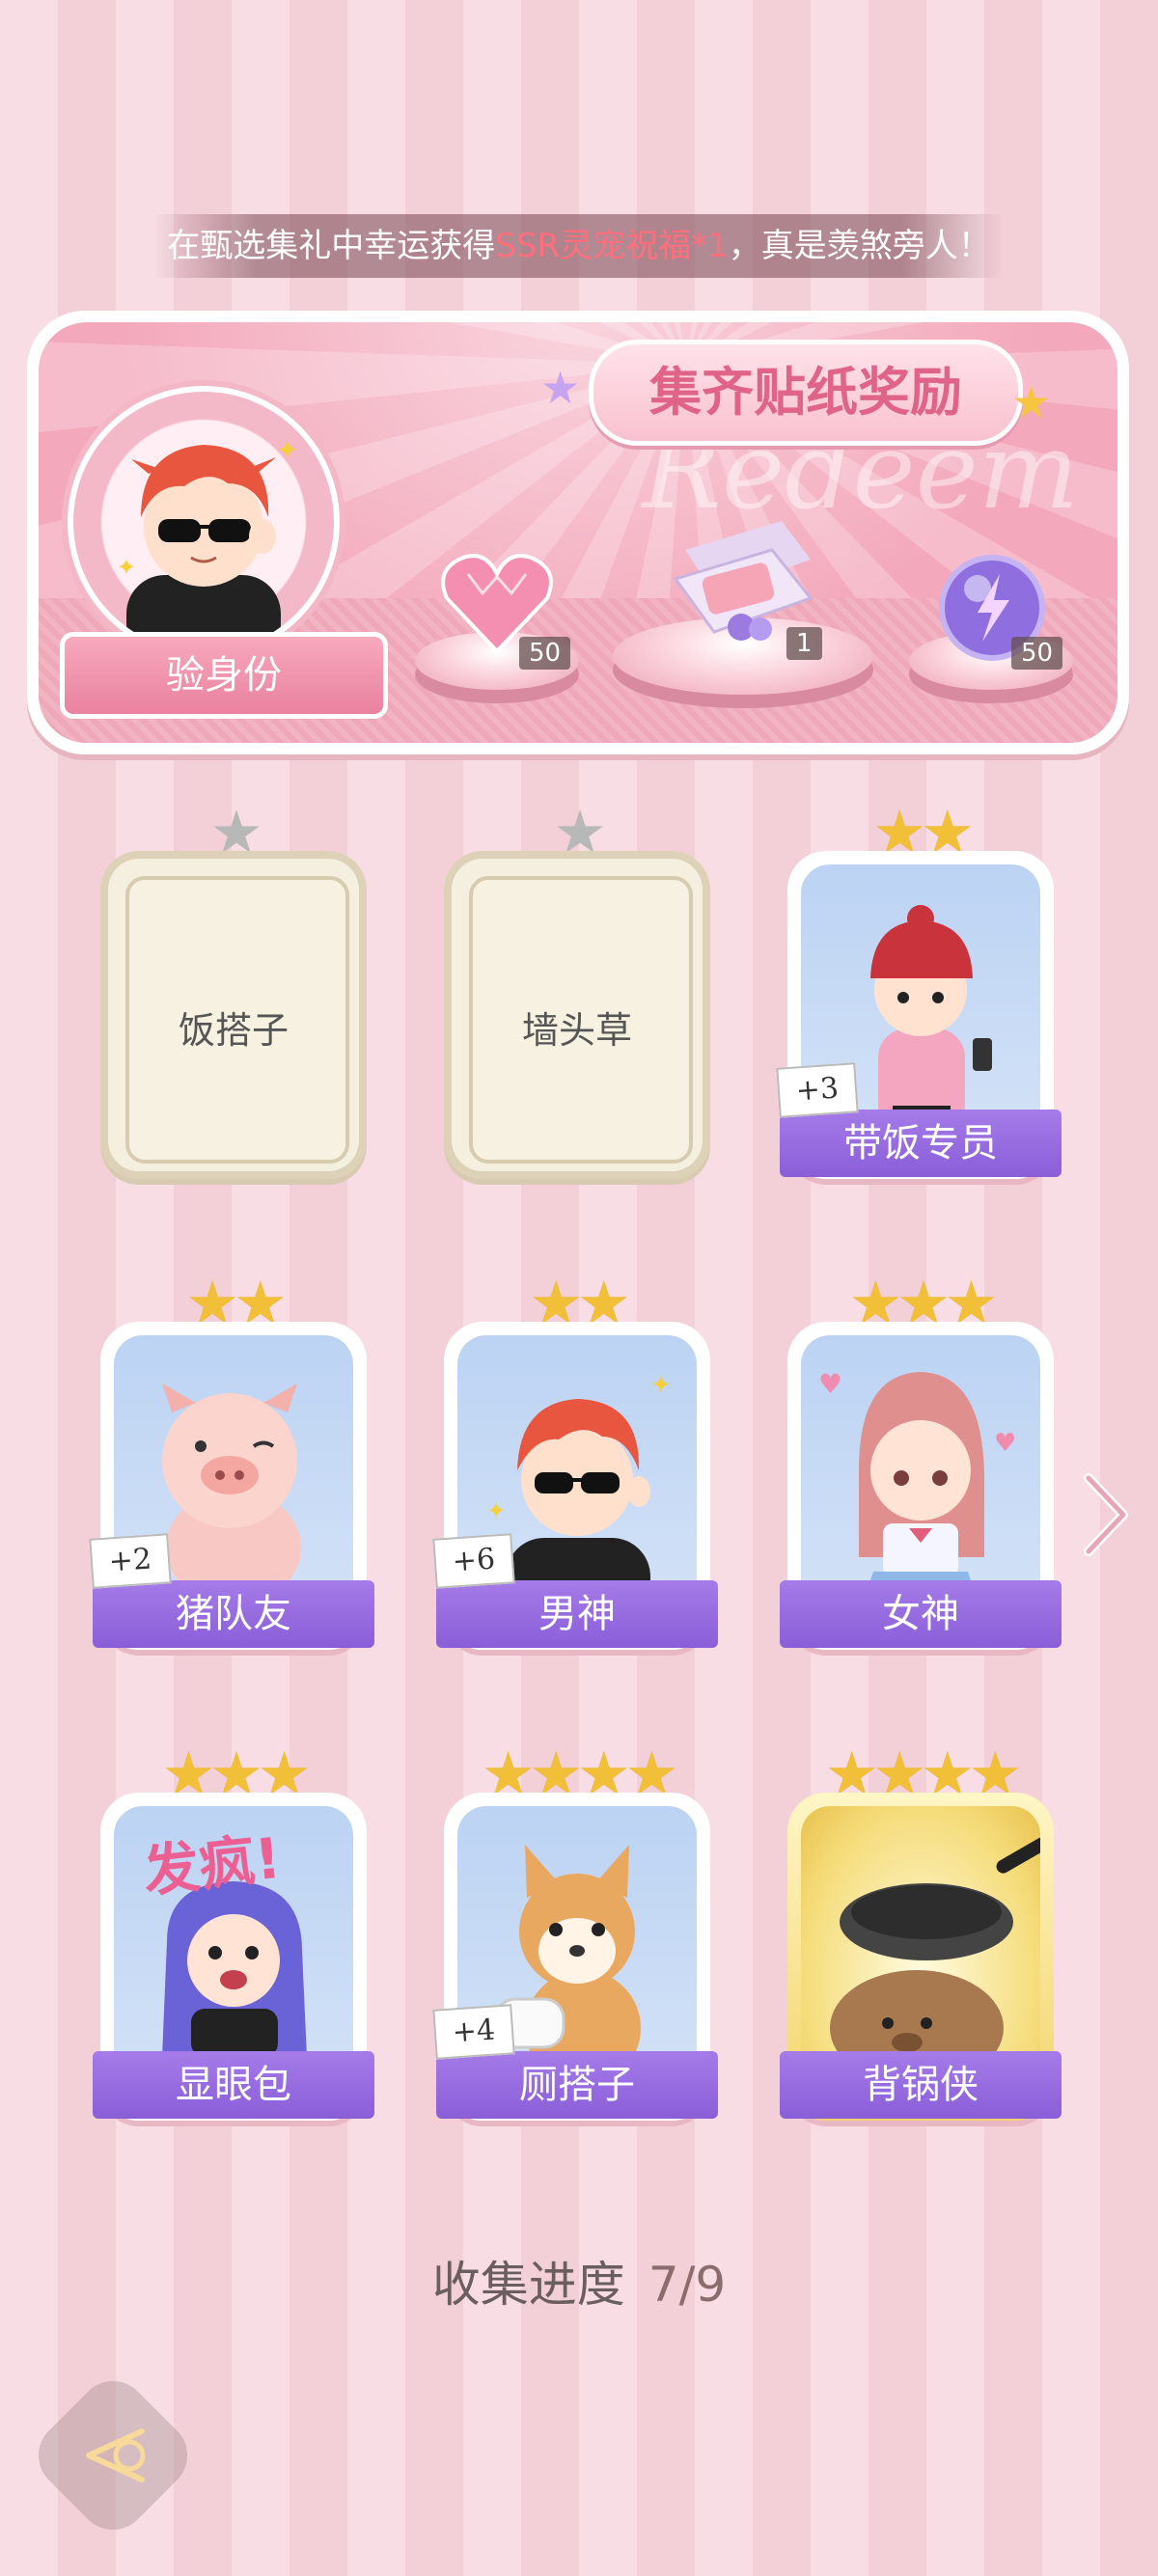 The image size is (1158, 2576). I want to click on avatar-boy-icon: ✦ ✦, so click(207, 543).